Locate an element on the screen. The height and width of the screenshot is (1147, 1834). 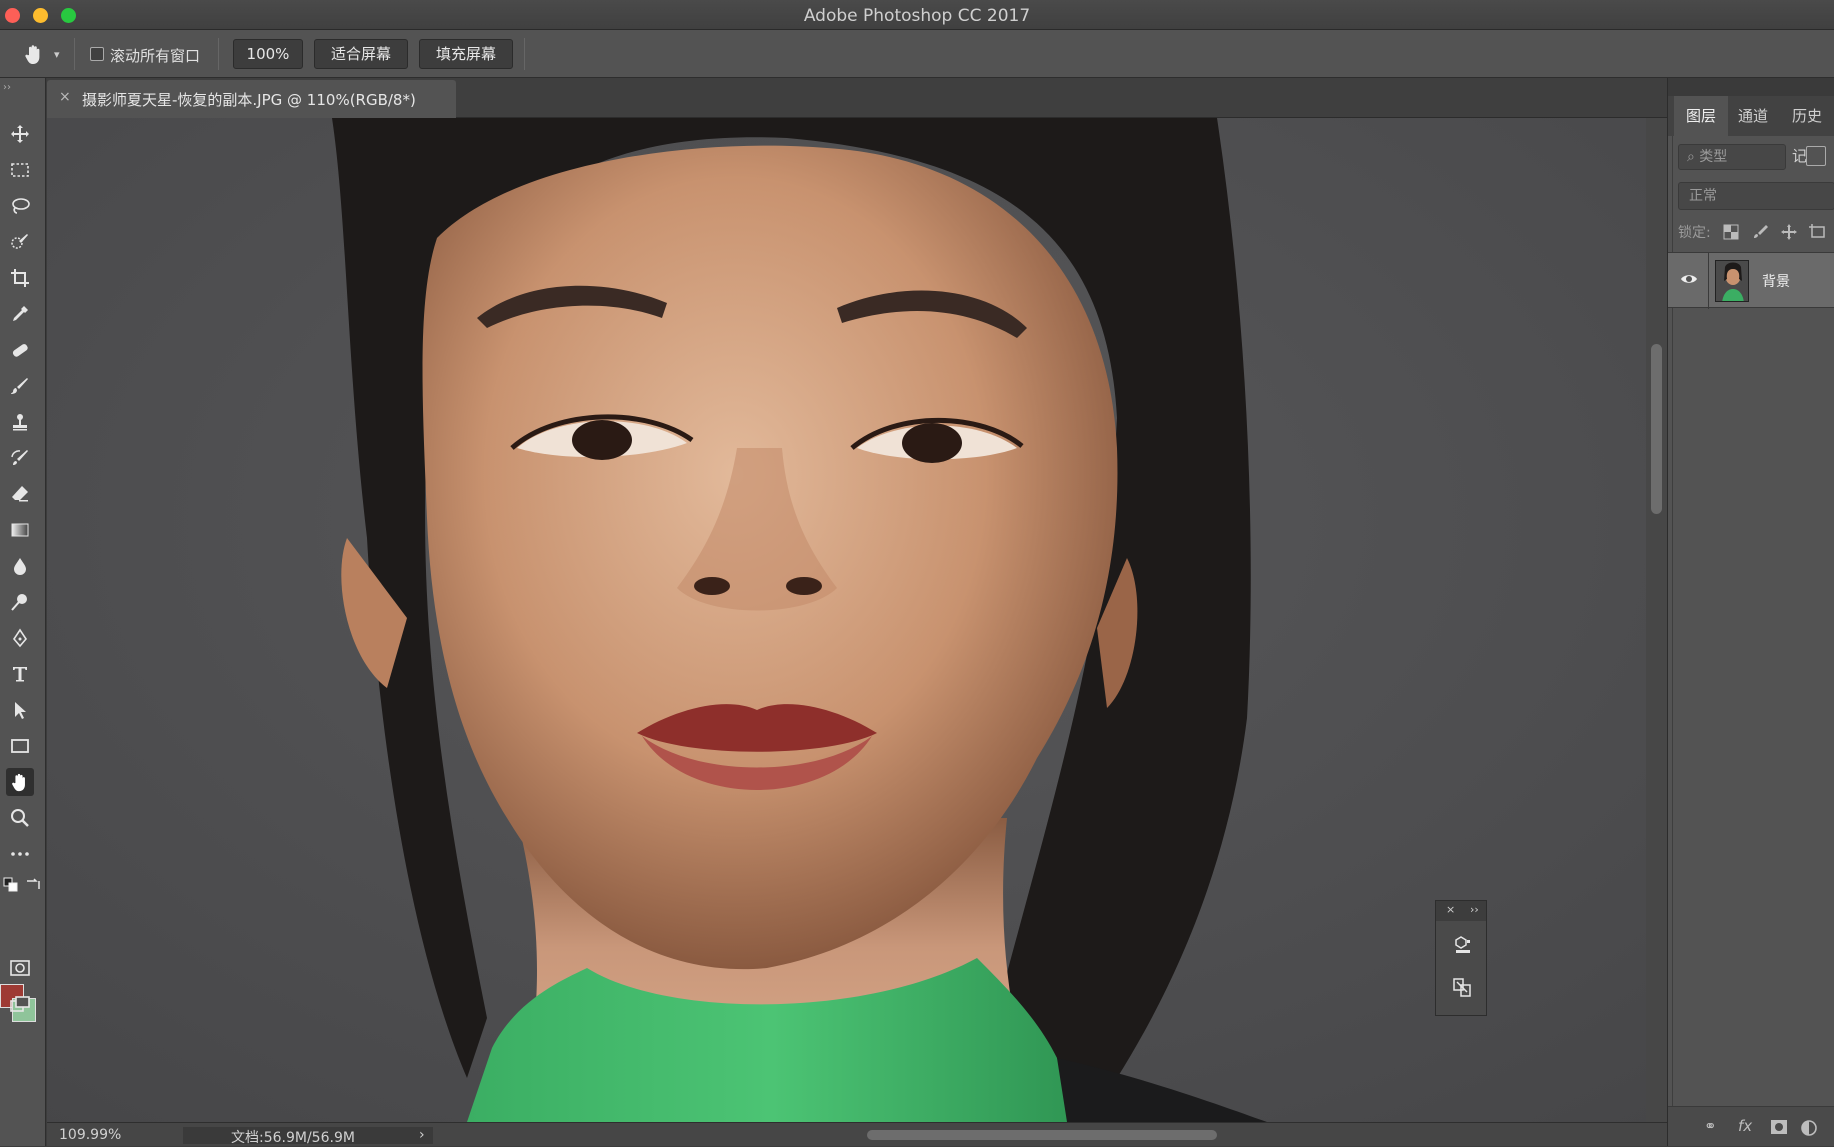
fx-icon: fx is located at coordinates (1745, 1126).